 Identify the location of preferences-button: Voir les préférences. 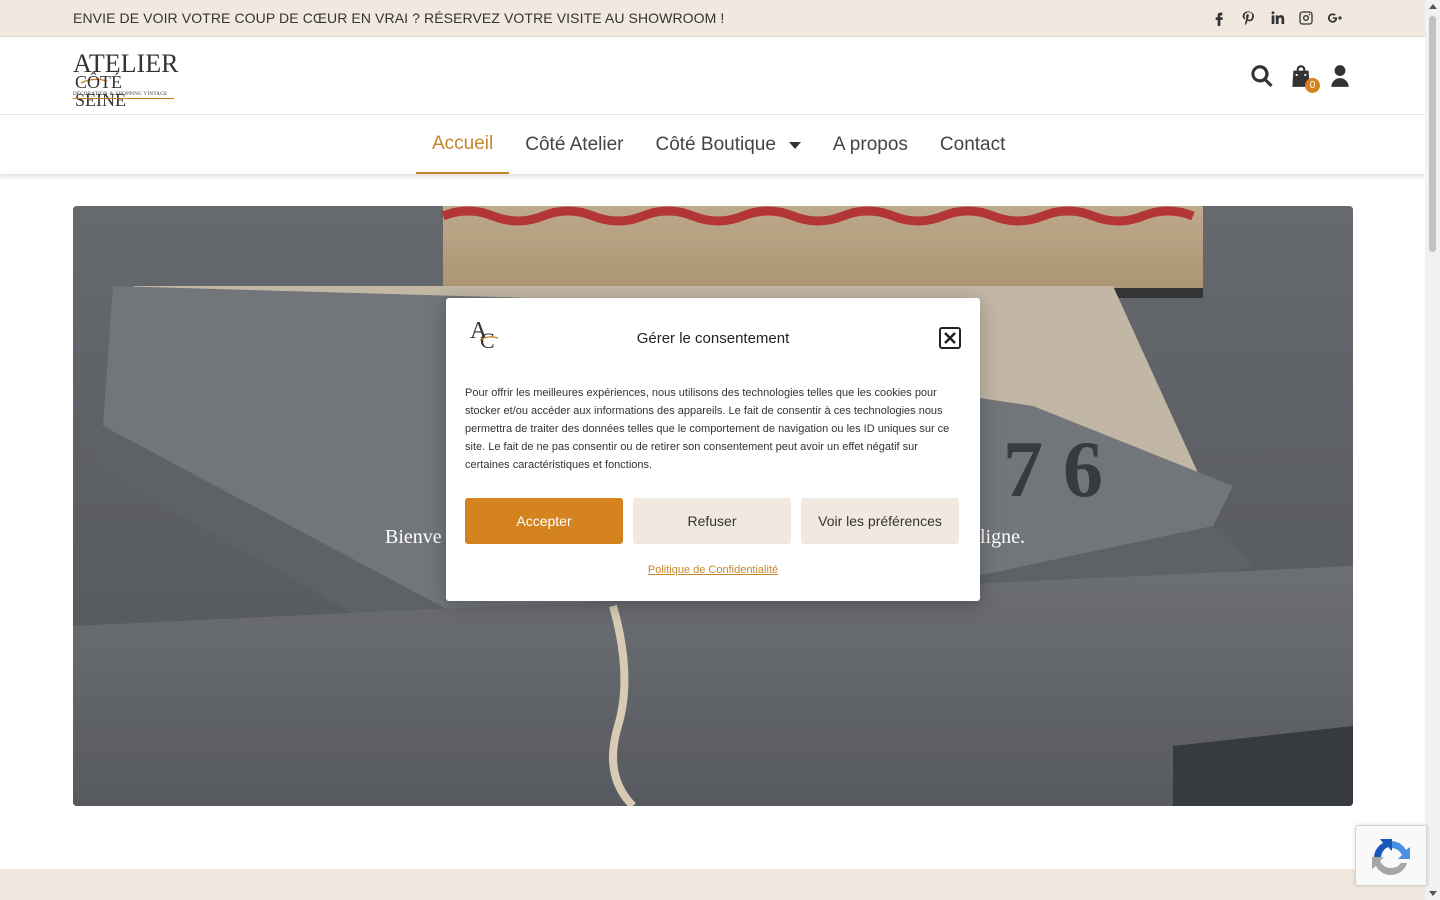
(880, 521).